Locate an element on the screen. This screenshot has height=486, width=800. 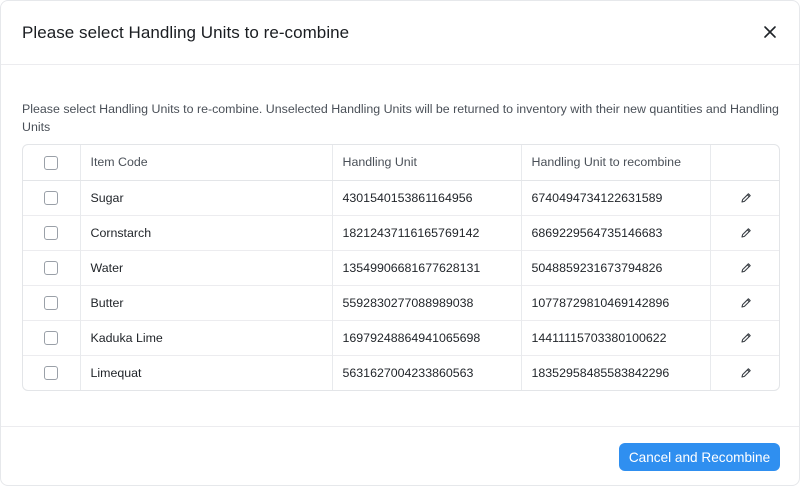
recombine-unit-cell: 18352958485583842296 is located at coordinates (616, 372).